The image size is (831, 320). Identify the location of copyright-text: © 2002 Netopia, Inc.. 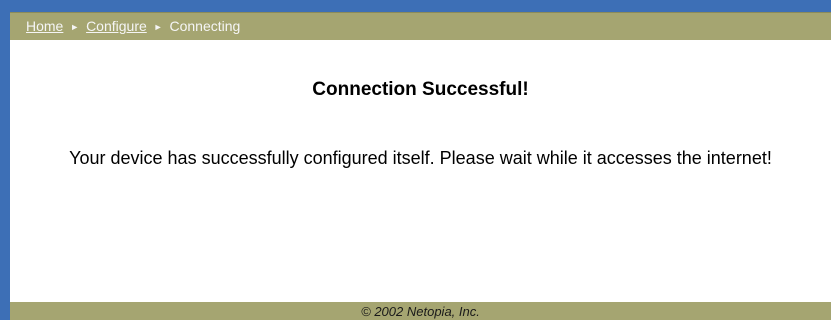
(420, 311).